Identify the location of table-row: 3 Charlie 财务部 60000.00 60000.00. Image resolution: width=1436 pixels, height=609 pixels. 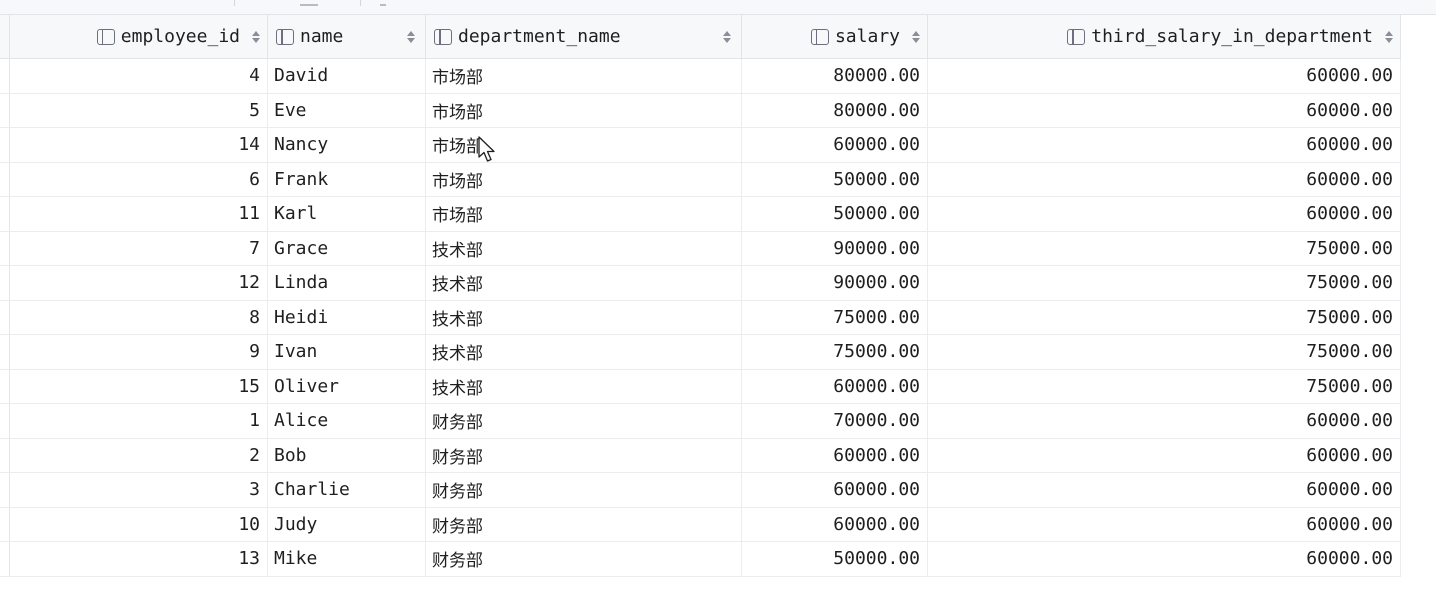
(700, 490).